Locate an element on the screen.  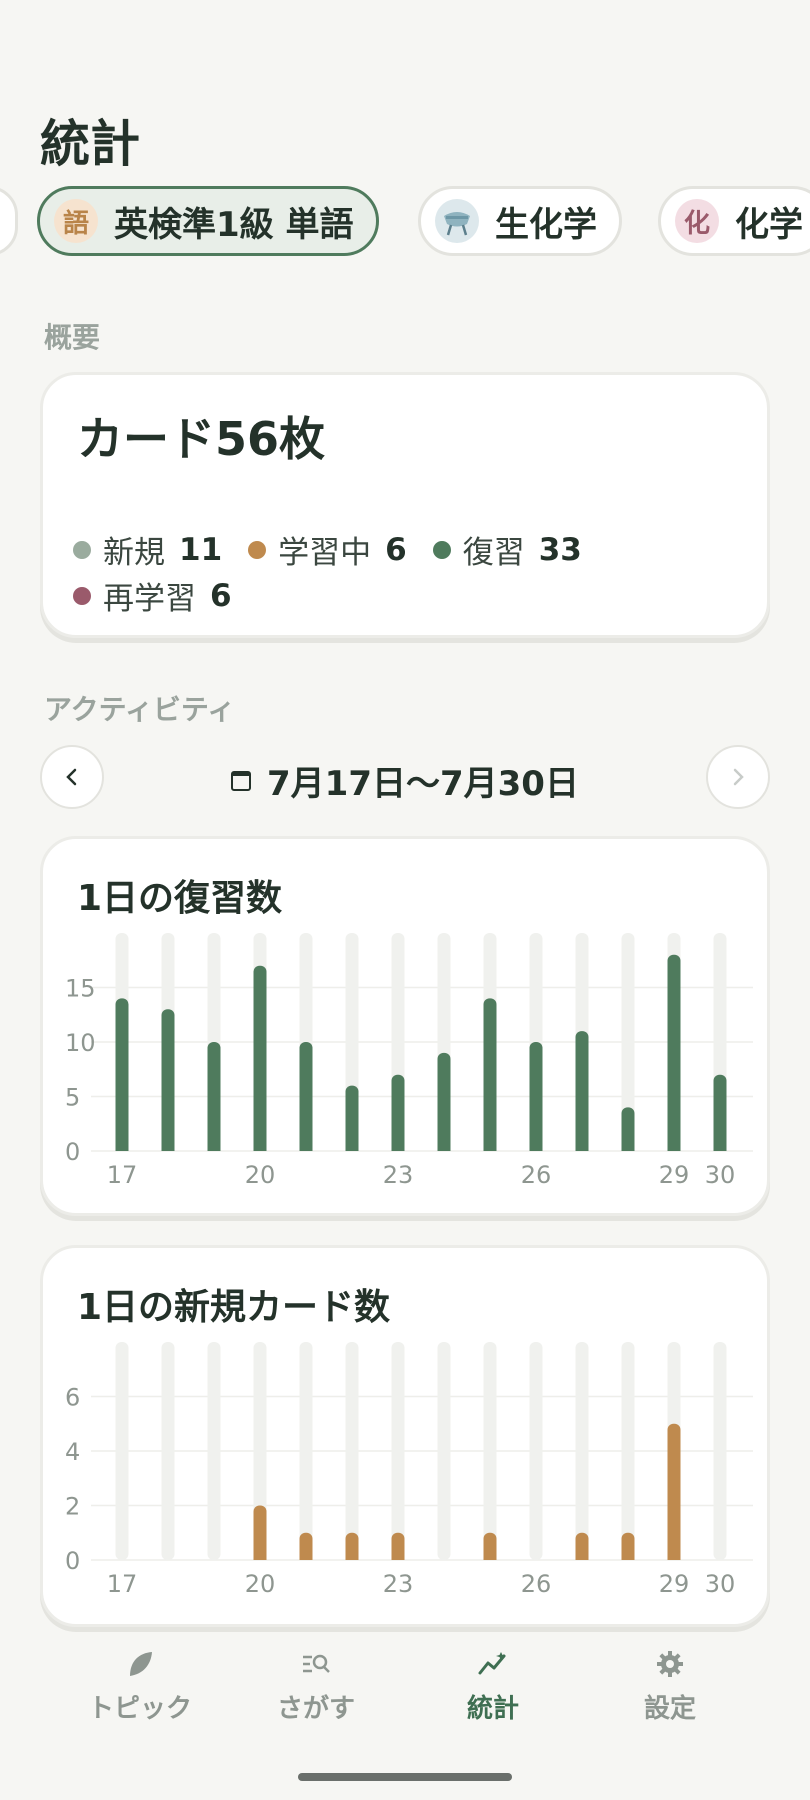
nav-item-topics: トピック is located at coordinates (140, 1685).